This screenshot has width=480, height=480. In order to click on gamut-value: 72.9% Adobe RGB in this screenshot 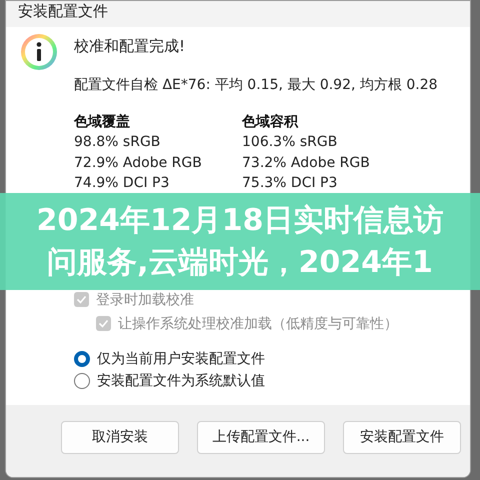, I will do `click(138, 163)`.